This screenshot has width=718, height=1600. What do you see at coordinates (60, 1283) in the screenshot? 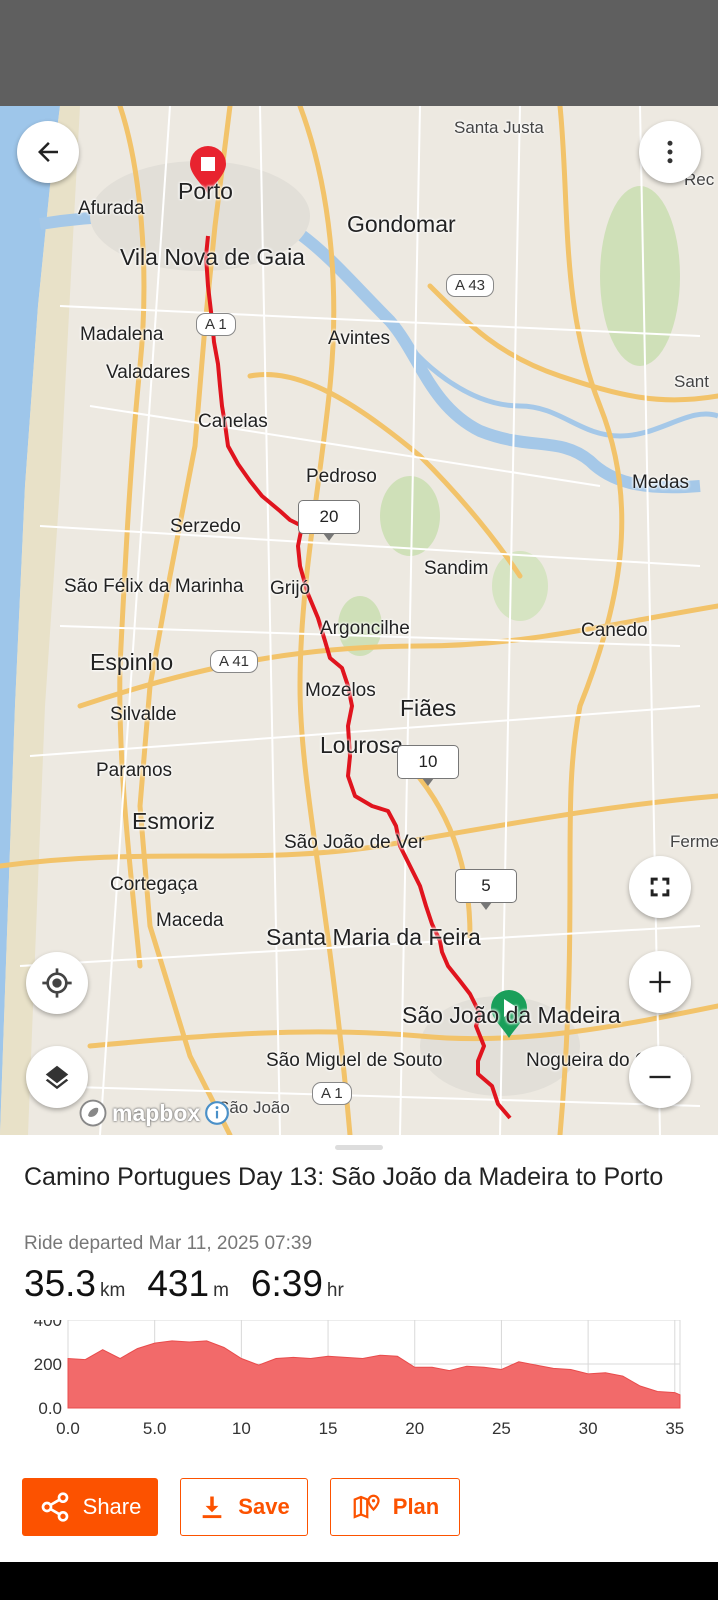
I see `distance-value: 35.3` at bounding box center [60, 1283].